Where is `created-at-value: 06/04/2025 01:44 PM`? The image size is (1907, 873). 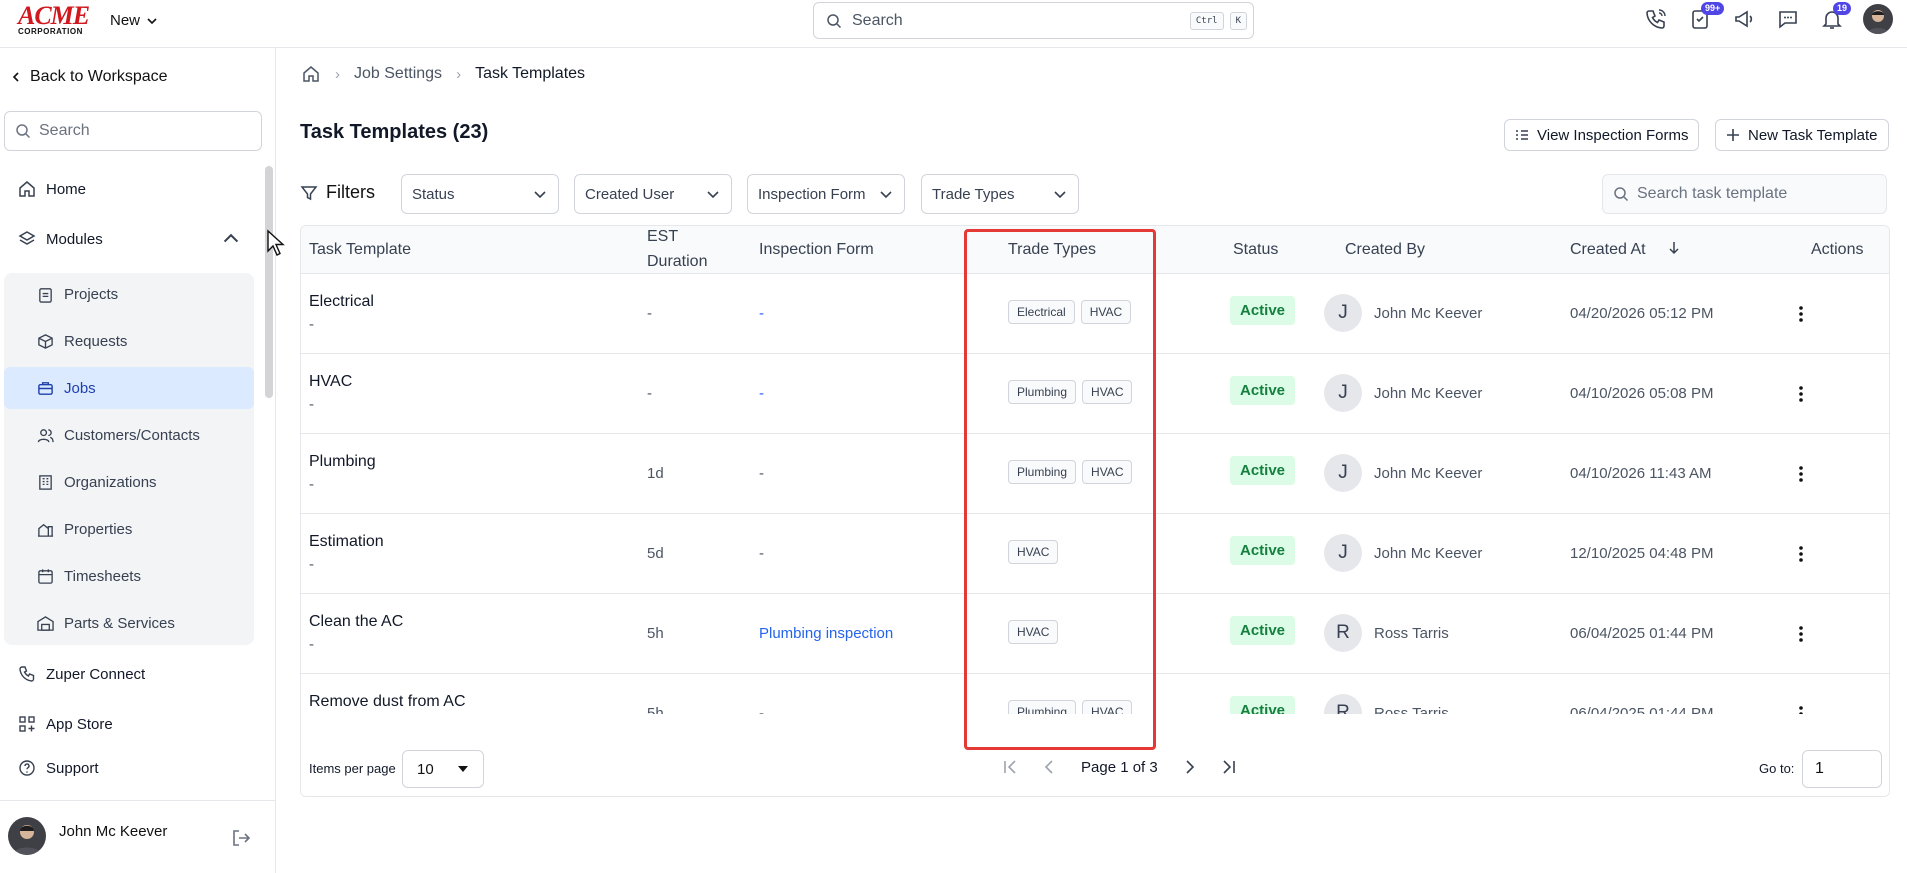 created-at-value: 06/04/2025 01:44 PM is located at coordinates (1642, 709).